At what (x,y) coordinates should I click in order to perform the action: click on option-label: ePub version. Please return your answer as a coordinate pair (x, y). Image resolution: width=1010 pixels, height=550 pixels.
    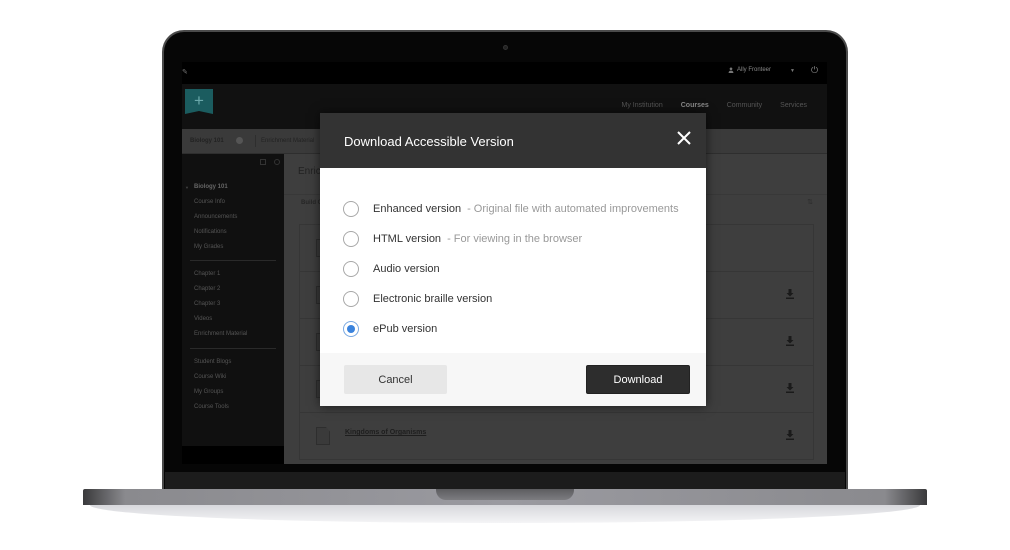
    Looking at the image, I should click on (405, 329).